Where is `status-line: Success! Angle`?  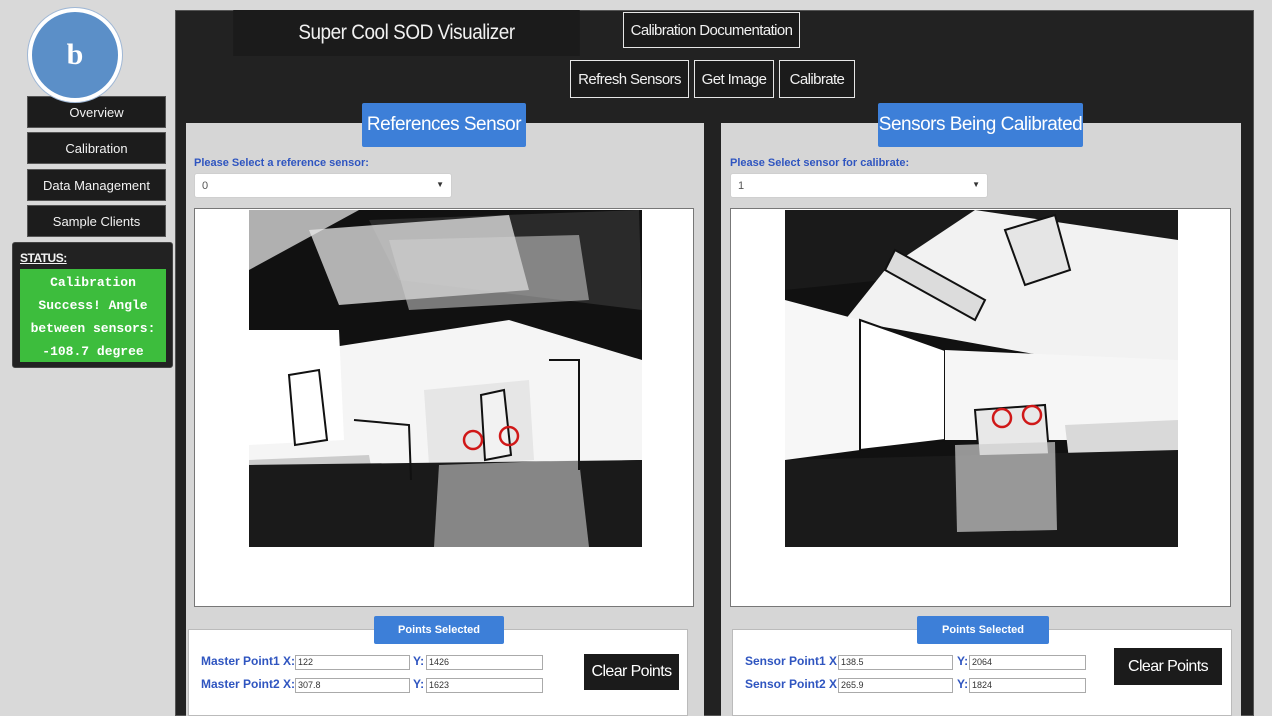 status-line: Success! Angle is located at coordinates (93, 305).